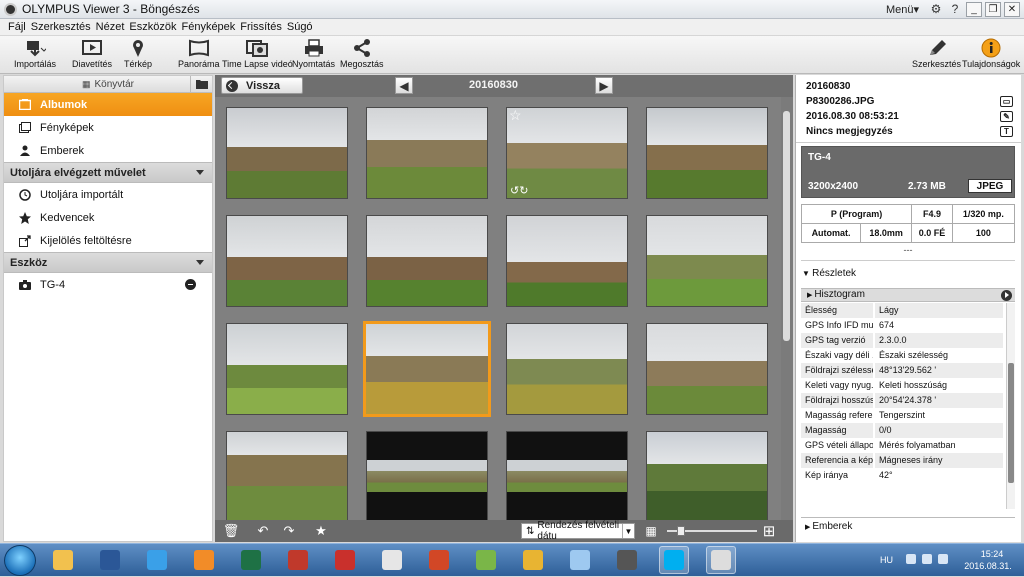 This screenshot has height=577, width=1024. What do you see at coordinates (404, 85) in the screenshot?
I see `prev-folder-button: ◀` at bounding box center [404, 85].